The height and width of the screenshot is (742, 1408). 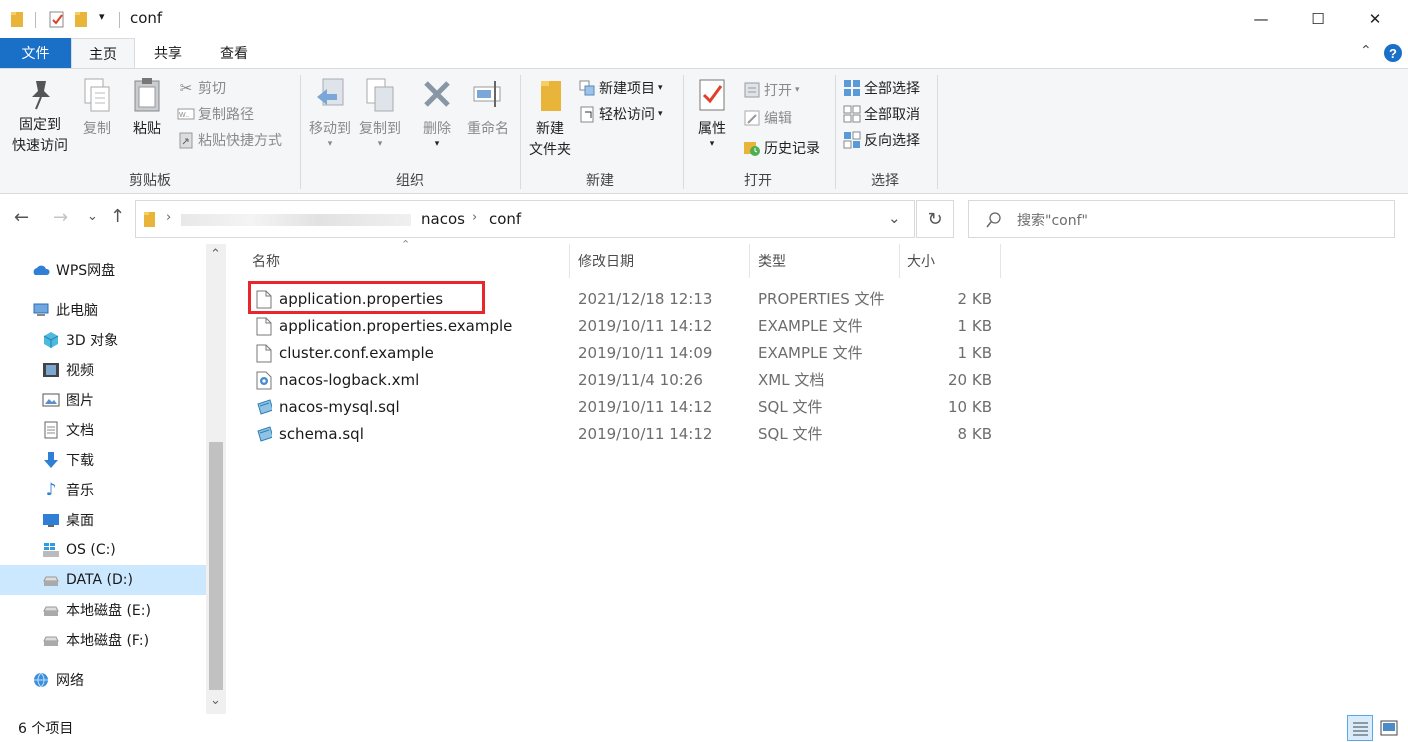 I want to click on select-none-button: 全部取消, so click(x=881, y=114).